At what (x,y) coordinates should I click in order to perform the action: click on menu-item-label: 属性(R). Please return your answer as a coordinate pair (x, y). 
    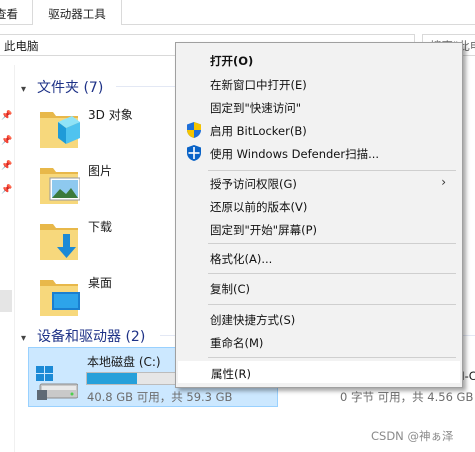
    Looking at the image, I should click on (231, 374).